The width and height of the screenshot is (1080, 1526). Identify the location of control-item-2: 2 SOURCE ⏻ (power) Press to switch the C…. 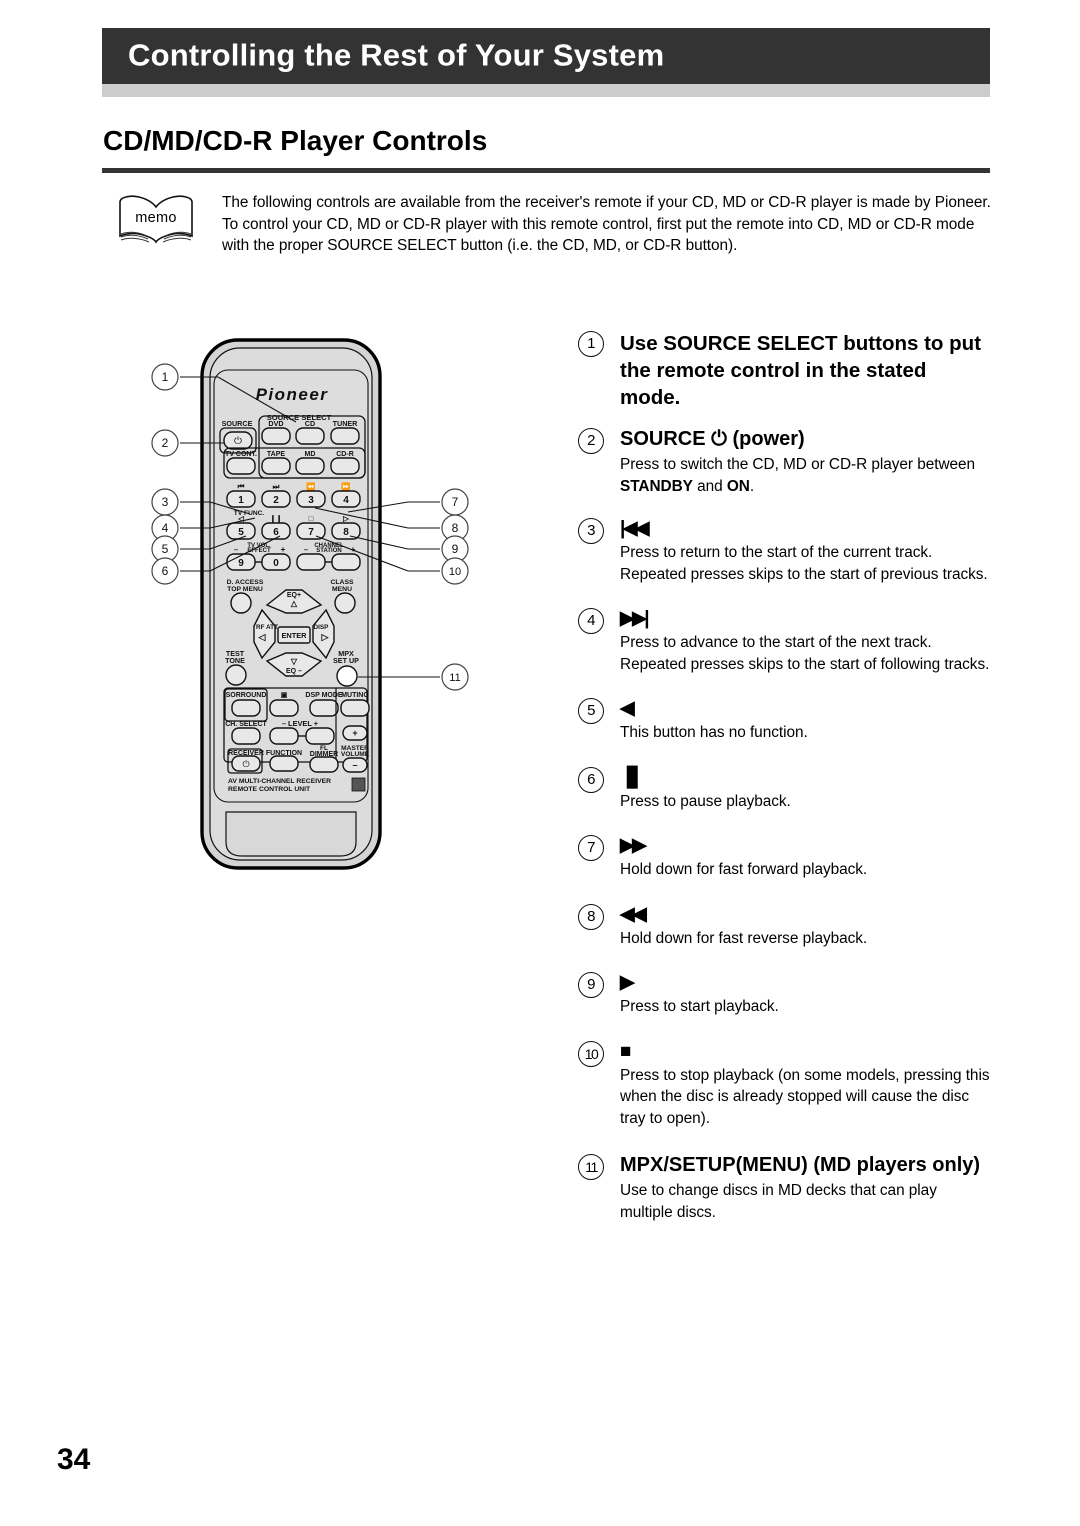
(784, 462).